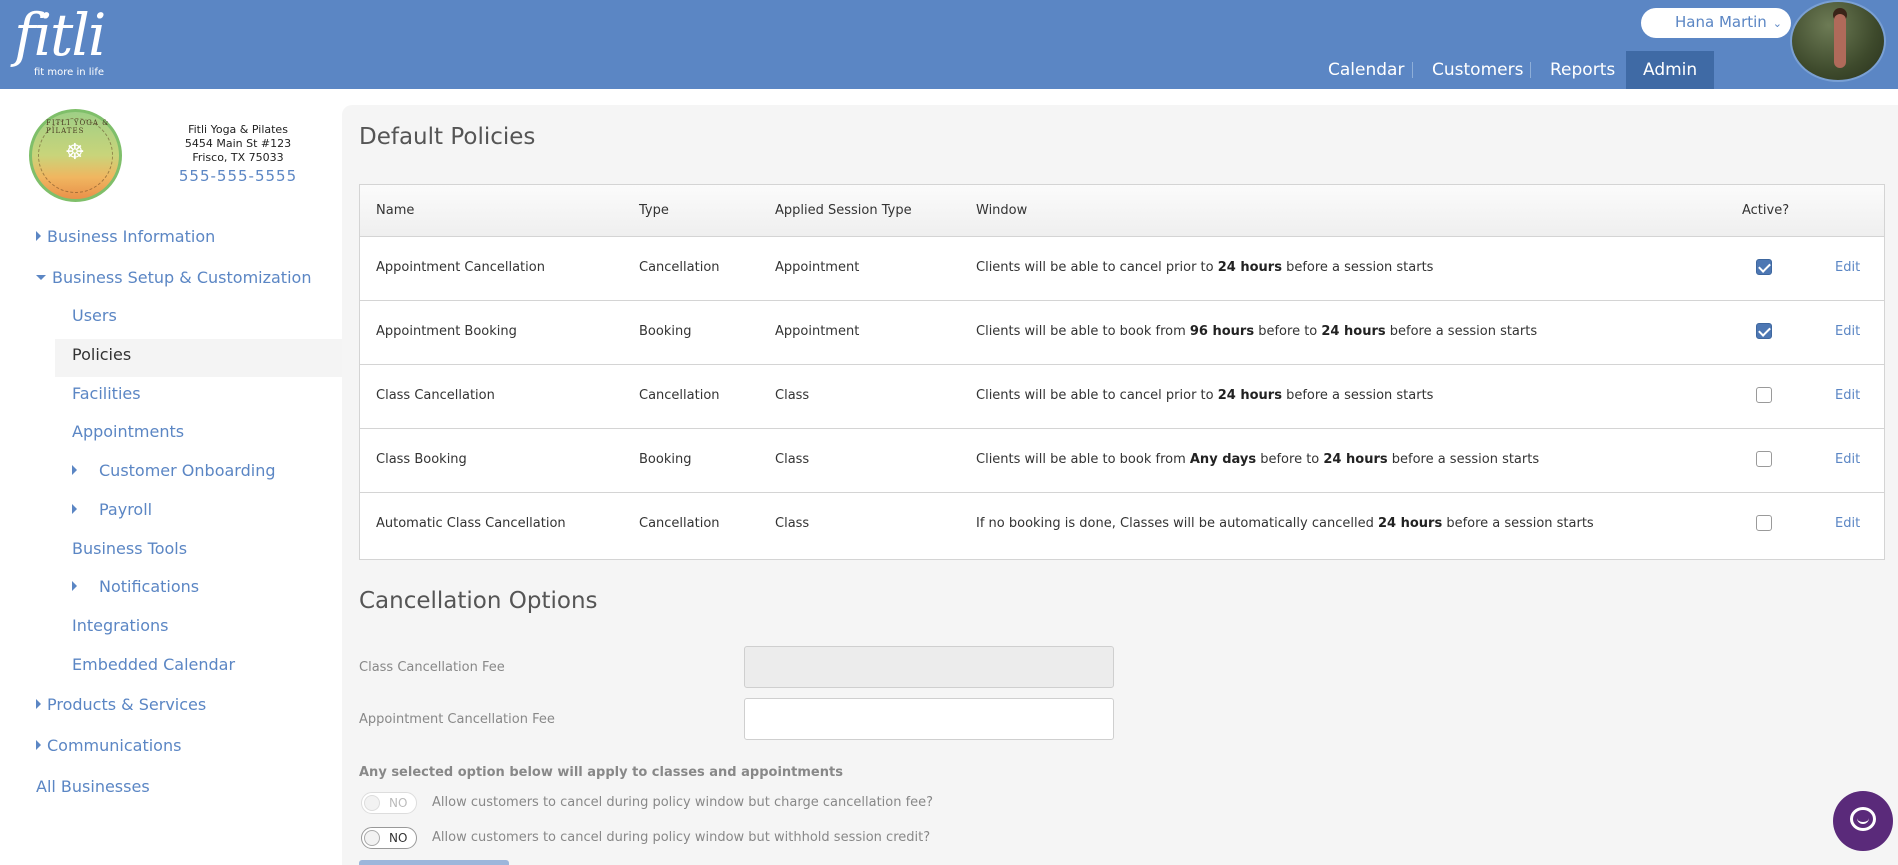  What do you see at coordinates (120, 625) in the screenshot?
I see `sidebar-item-integrations: Integrations` at bounding box center [120, 625].